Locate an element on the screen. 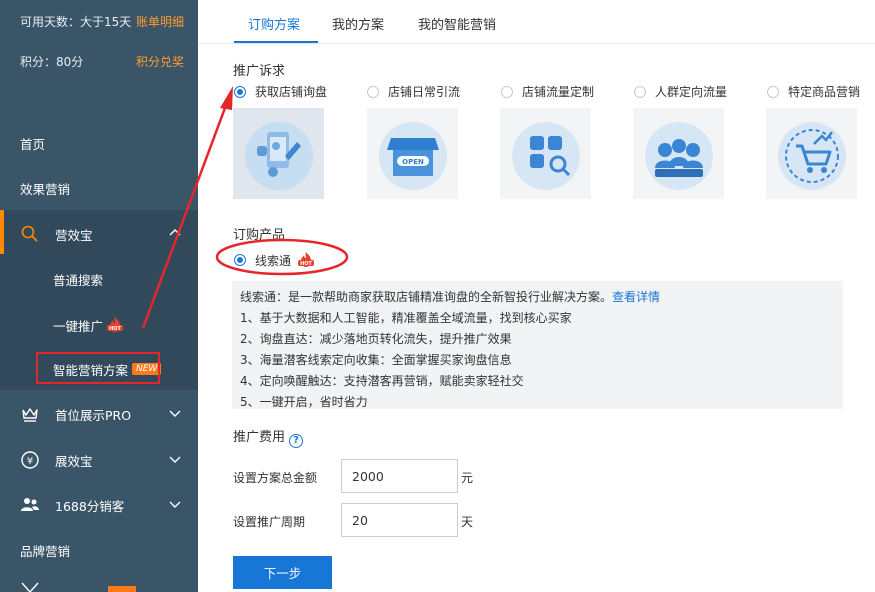 Image resolution: width=875 pixels, height=592 pixels. product-cart-icon is located at coordinates (811, 155).